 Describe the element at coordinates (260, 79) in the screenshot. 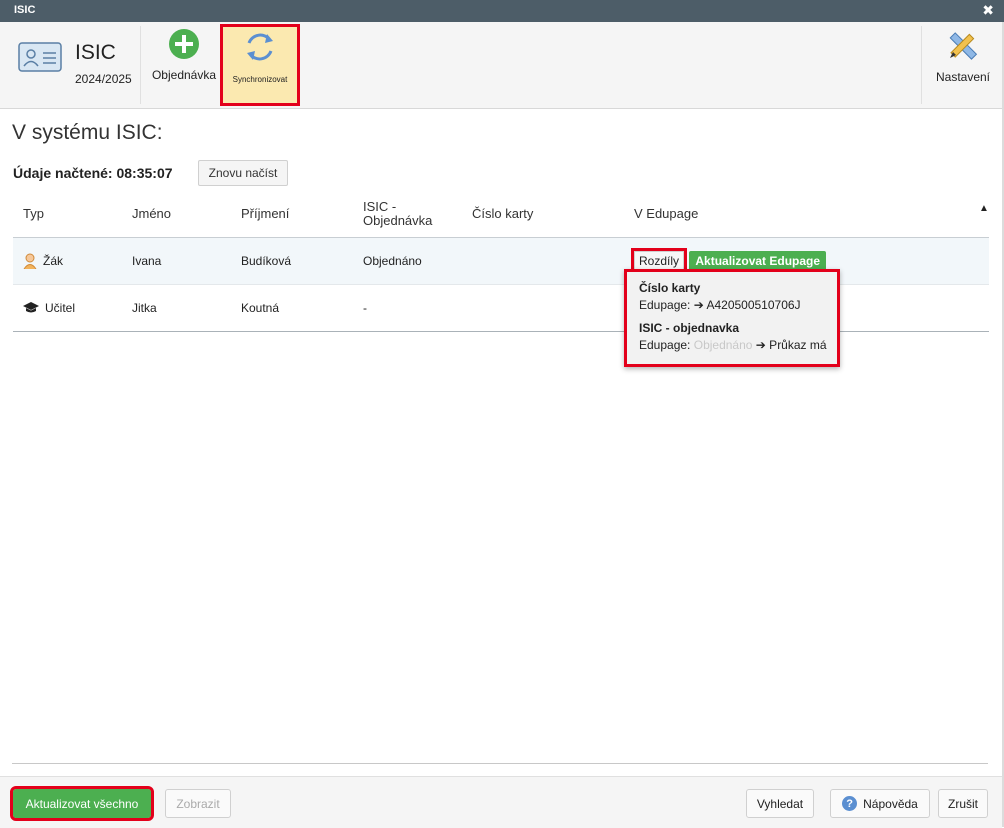

I see `sync-label: Synchronizovat` at that location.